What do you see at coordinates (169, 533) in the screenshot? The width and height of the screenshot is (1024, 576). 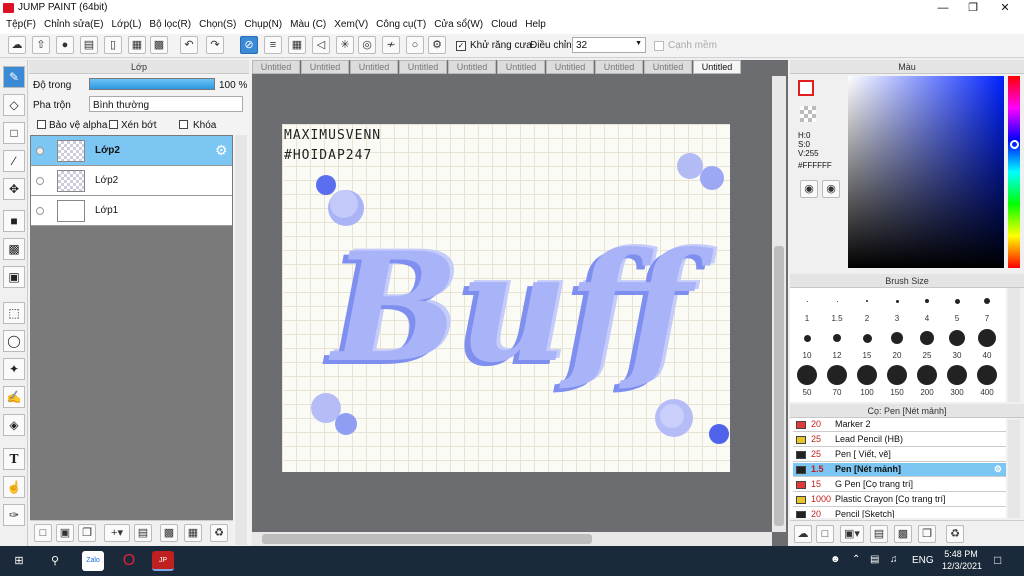 I see `merge-layer-icon: ▩` at bounding box center [169, 533].